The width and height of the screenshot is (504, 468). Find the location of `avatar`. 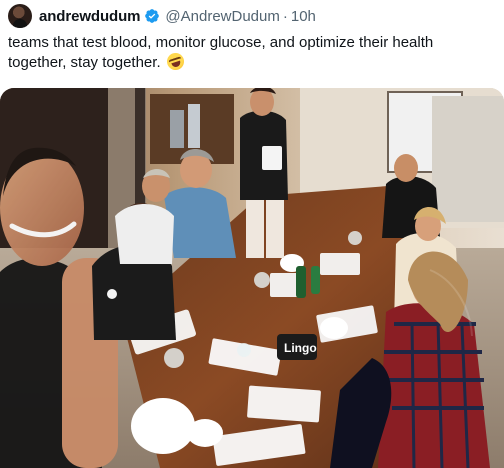

avatar is located at coordinates (20, 16).